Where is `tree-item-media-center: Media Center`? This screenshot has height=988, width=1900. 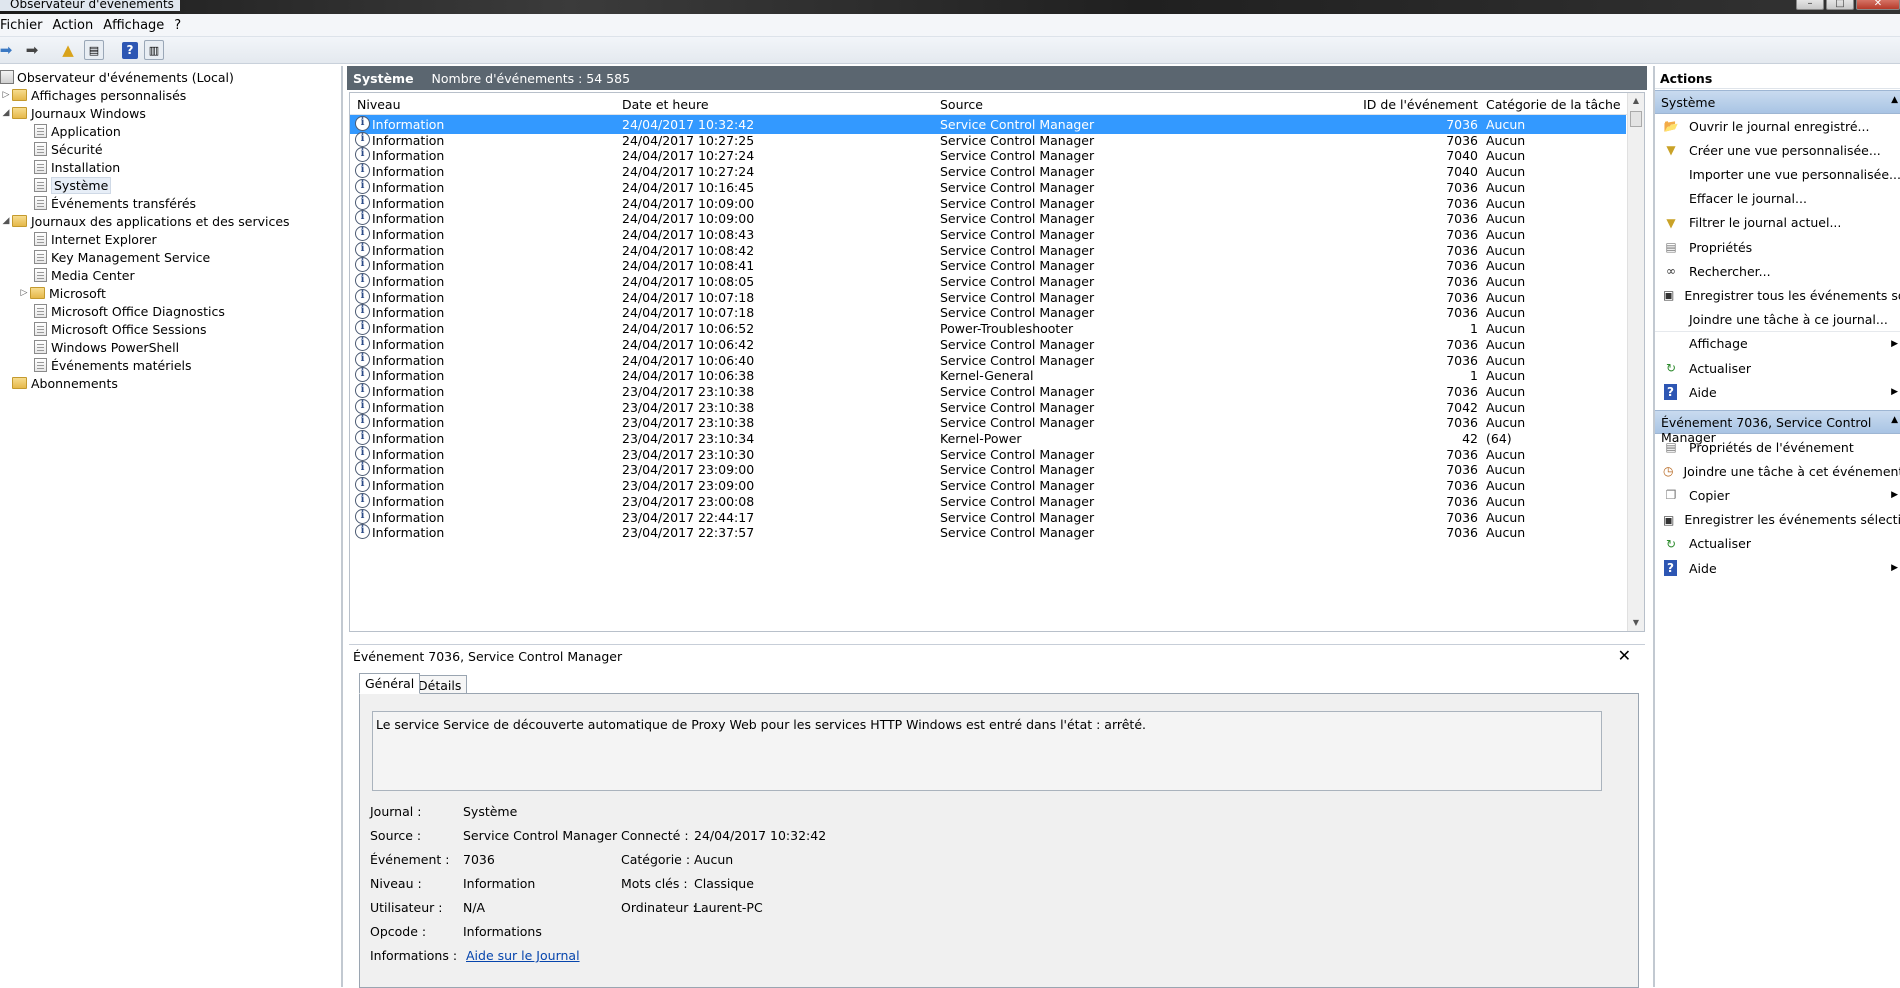 tree-item-media-center: Media Center is located at coordinates (84, 275).